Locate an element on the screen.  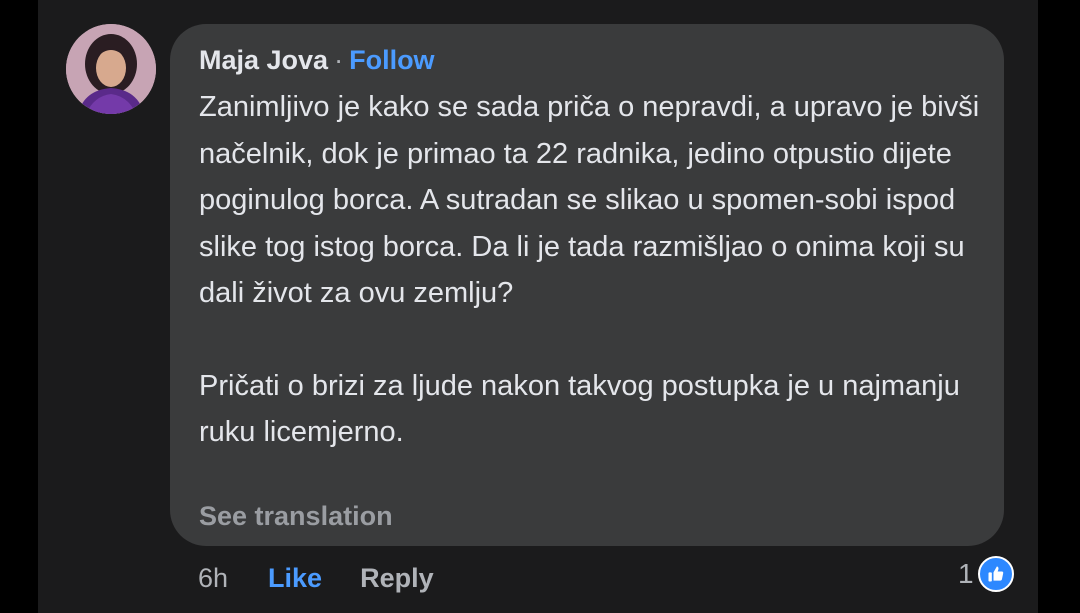
timestamp: 6h is located at coordinates (213, 578).